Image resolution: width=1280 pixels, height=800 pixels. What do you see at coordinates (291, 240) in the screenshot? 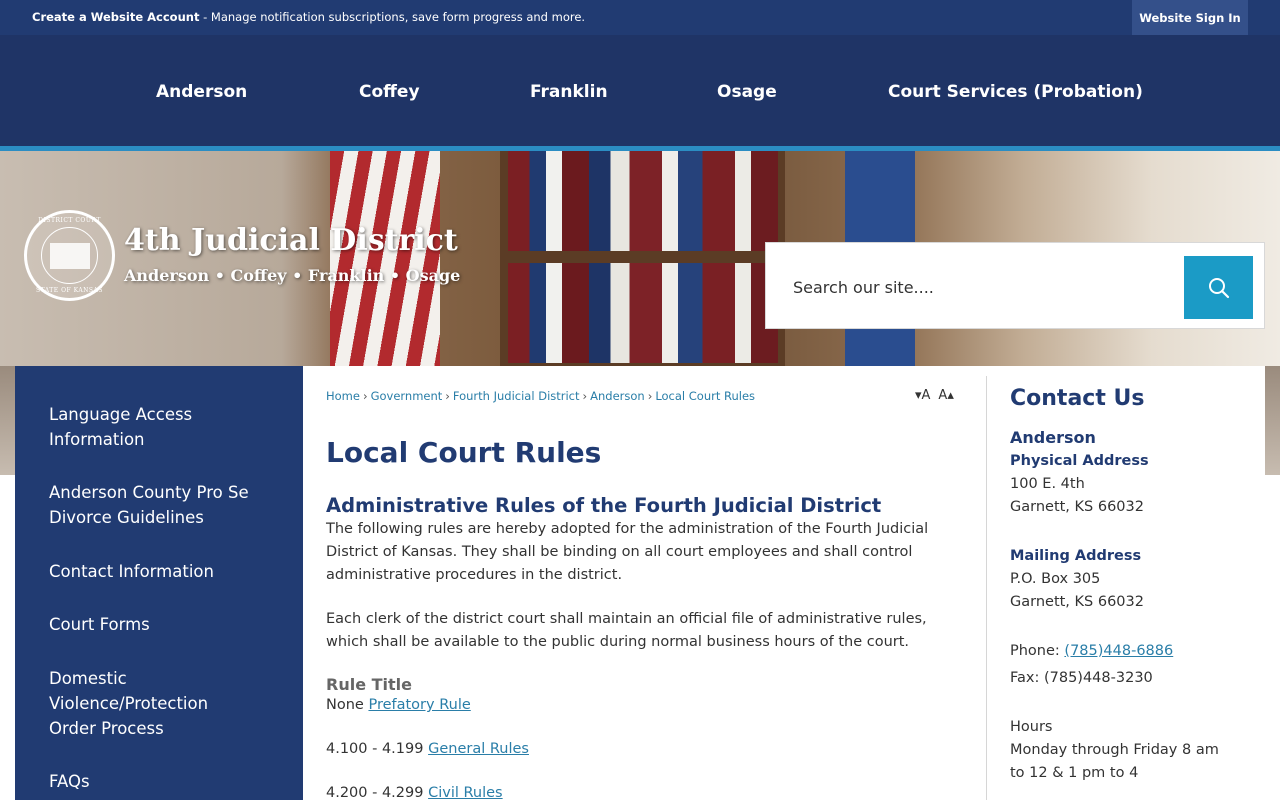
I see `site-title: 4th Judicial District` at bounding box center [291, 240].